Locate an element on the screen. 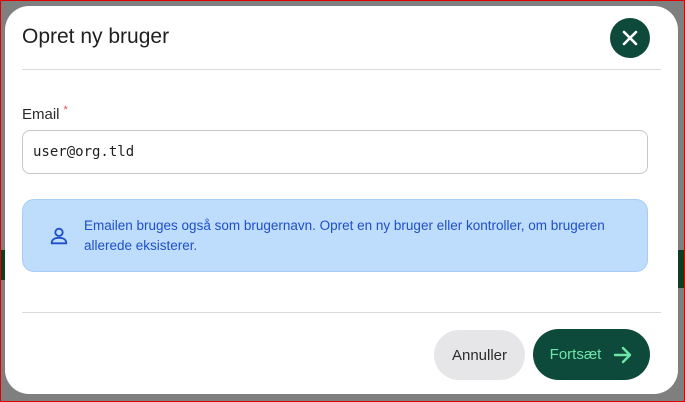  footer-divider is located at coordinates (341, 312).